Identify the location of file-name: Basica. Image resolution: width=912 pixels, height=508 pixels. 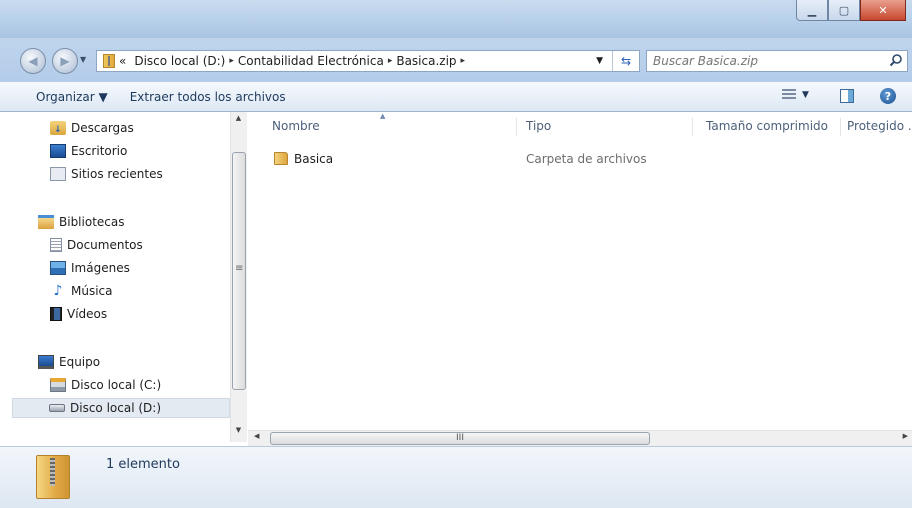
(314, 159).